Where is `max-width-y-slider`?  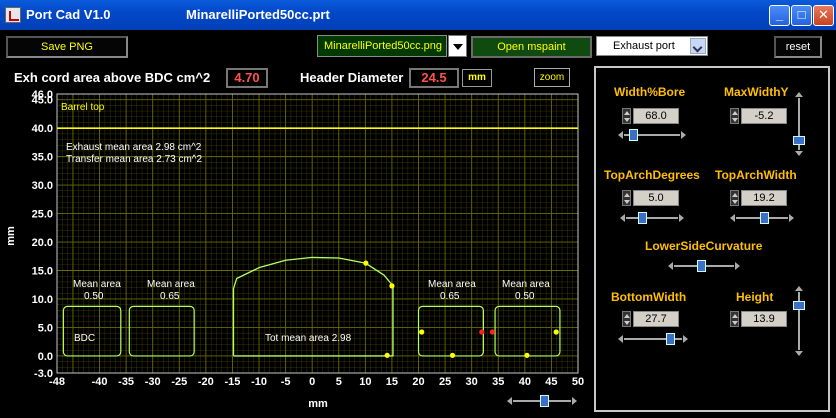 max-width-y-slider is located at coordinates (799, 124).